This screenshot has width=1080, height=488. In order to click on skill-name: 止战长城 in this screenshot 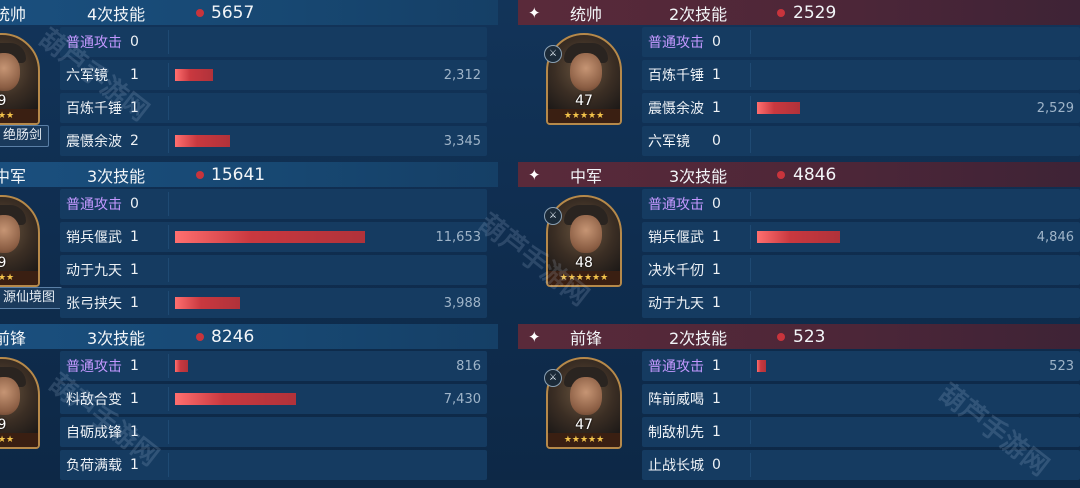, I will do `click(676, 466)`.